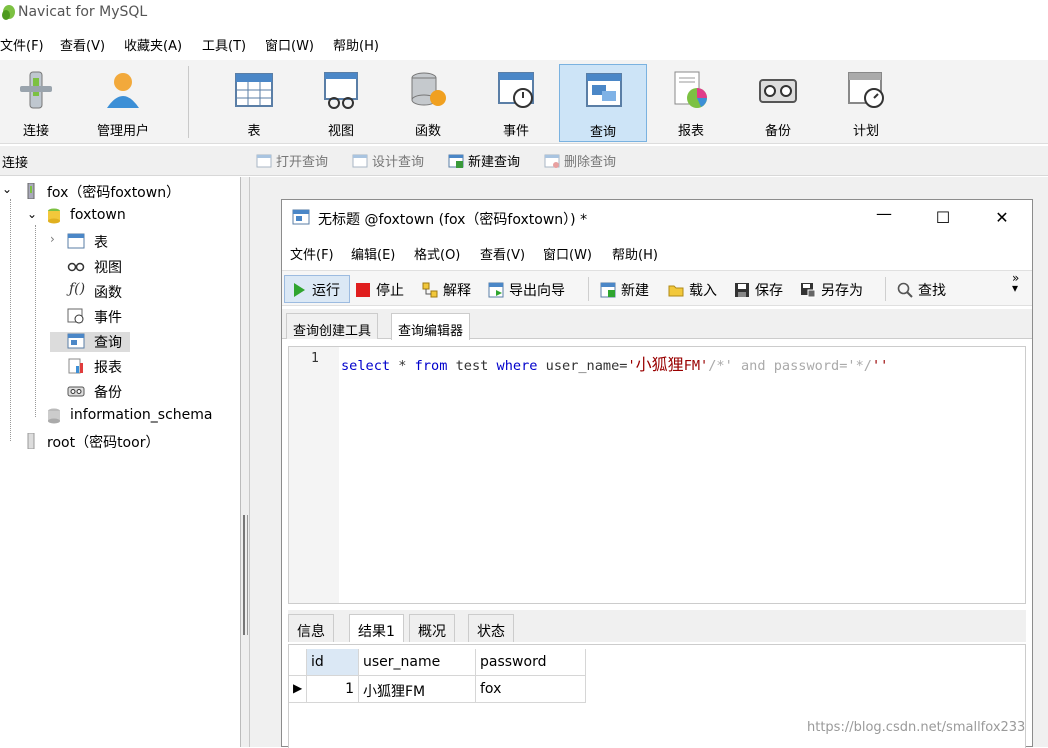 The height and width of the screenshot is (748, 1048). Describe the element at coordinates (373, 253) in the screenshot. I see `qmenu-edit: 编辑(E)` at that location.